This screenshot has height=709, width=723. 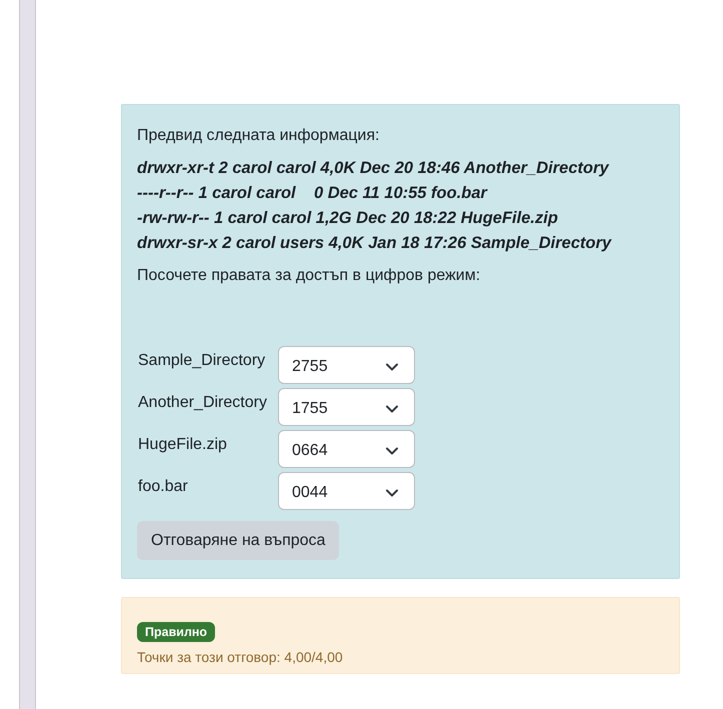 What do you see at coordinates (182, 445) in the screenshot?
I see `answer-label: HugeFile.zip` at bounding box center [182, 445].